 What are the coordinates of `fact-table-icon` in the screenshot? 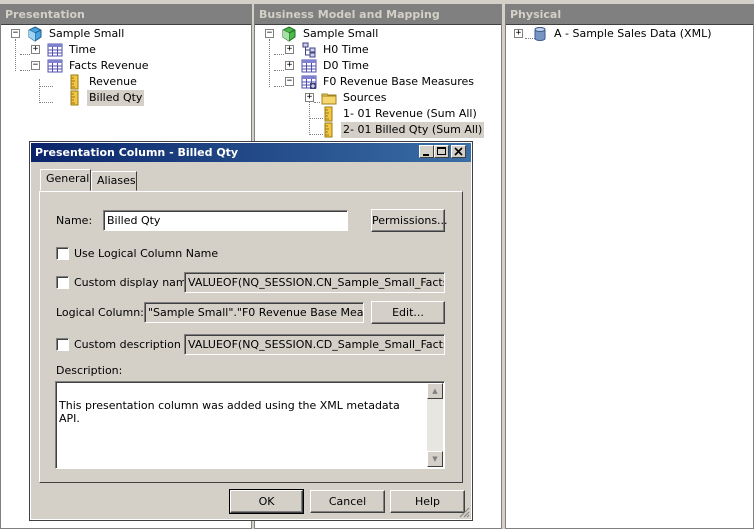 It's located at (309, 82).